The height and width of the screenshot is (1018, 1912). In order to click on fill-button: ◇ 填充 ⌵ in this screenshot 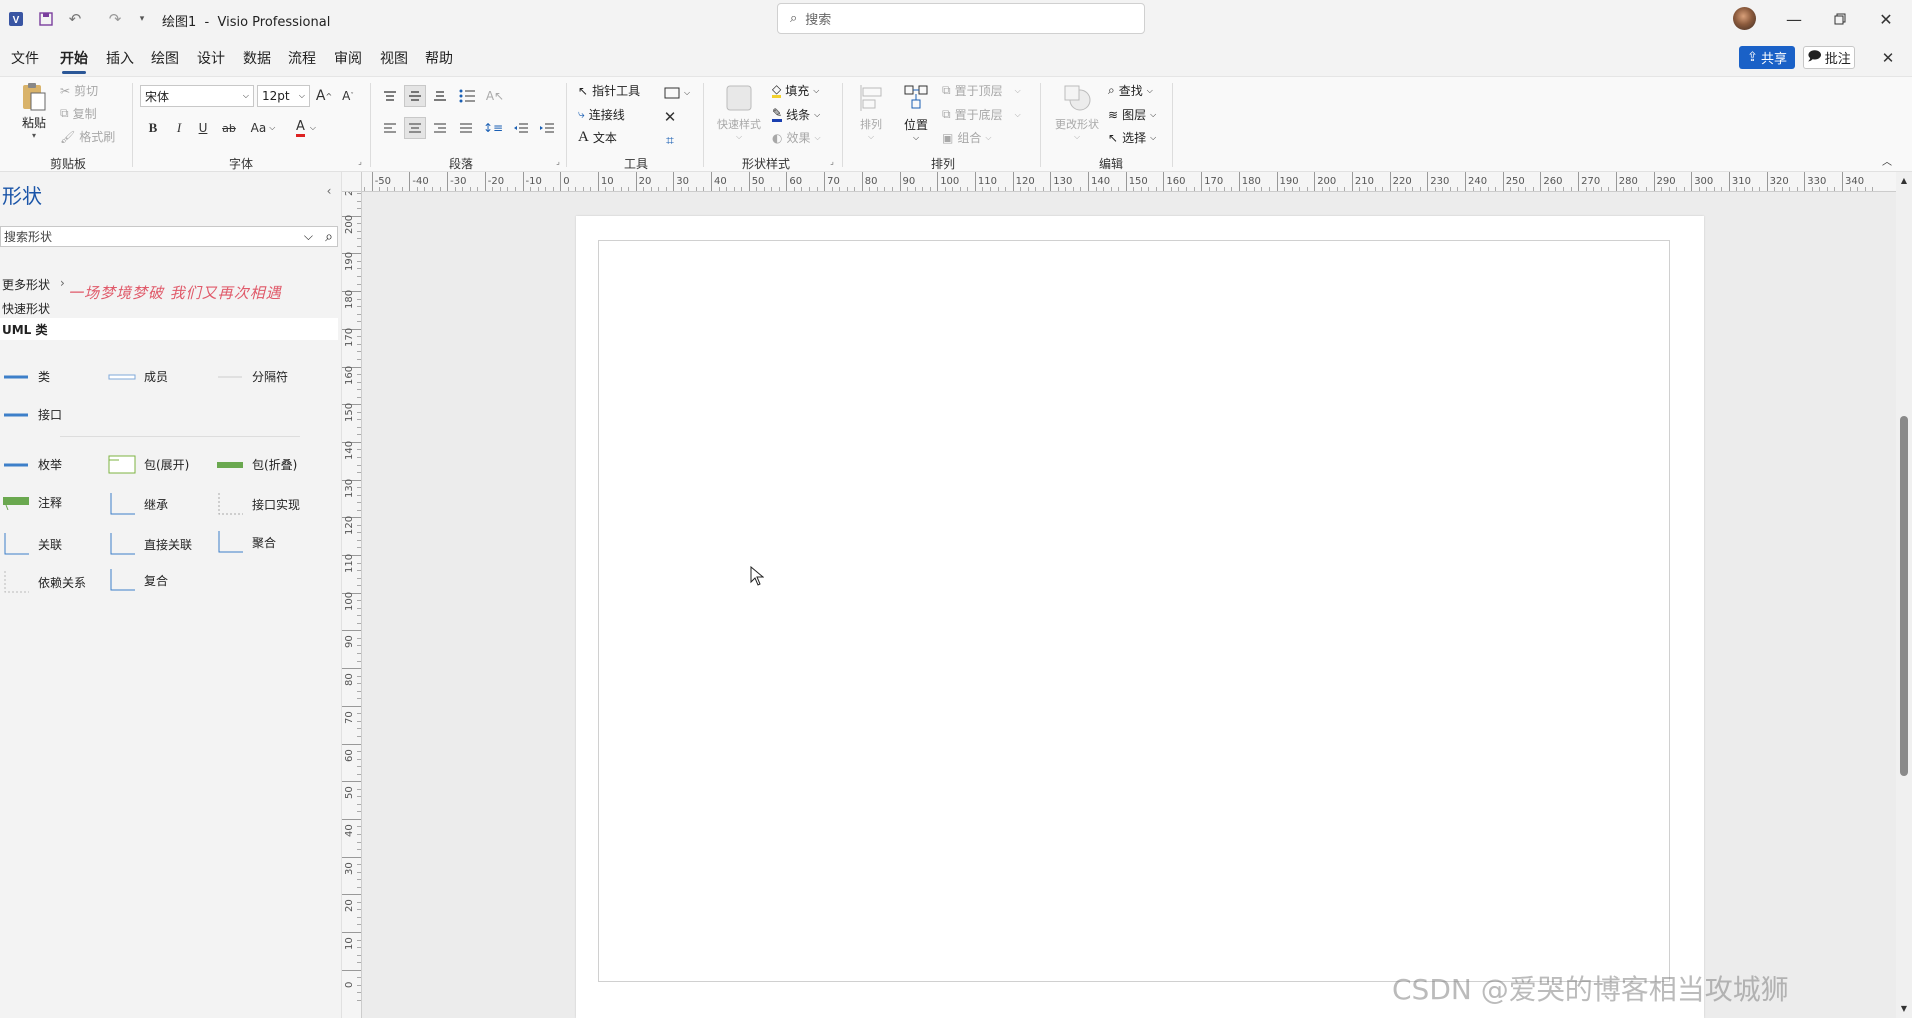, I will do `click(795, 90)`.